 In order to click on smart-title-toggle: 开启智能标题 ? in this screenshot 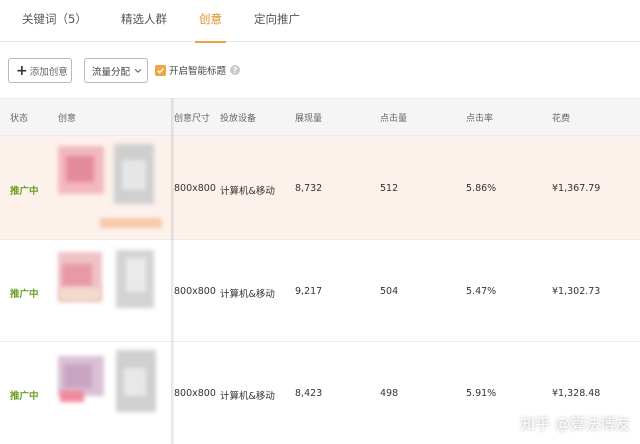, I will do `click(198, 70)`.